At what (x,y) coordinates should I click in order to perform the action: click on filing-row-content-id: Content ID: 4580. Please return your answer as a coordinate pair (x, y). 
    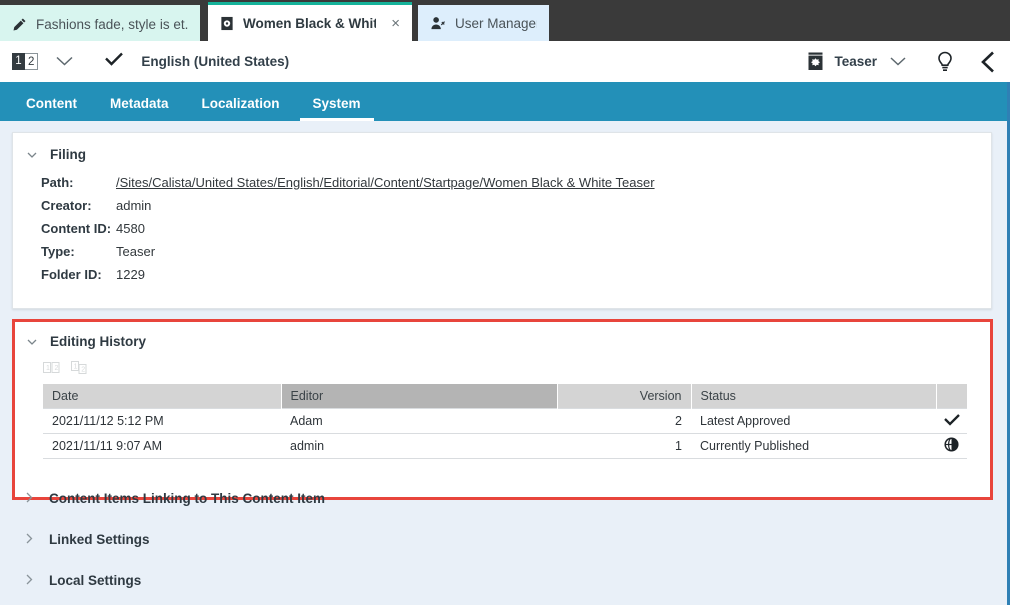
    Looking at the image, I should click on (516, 232).